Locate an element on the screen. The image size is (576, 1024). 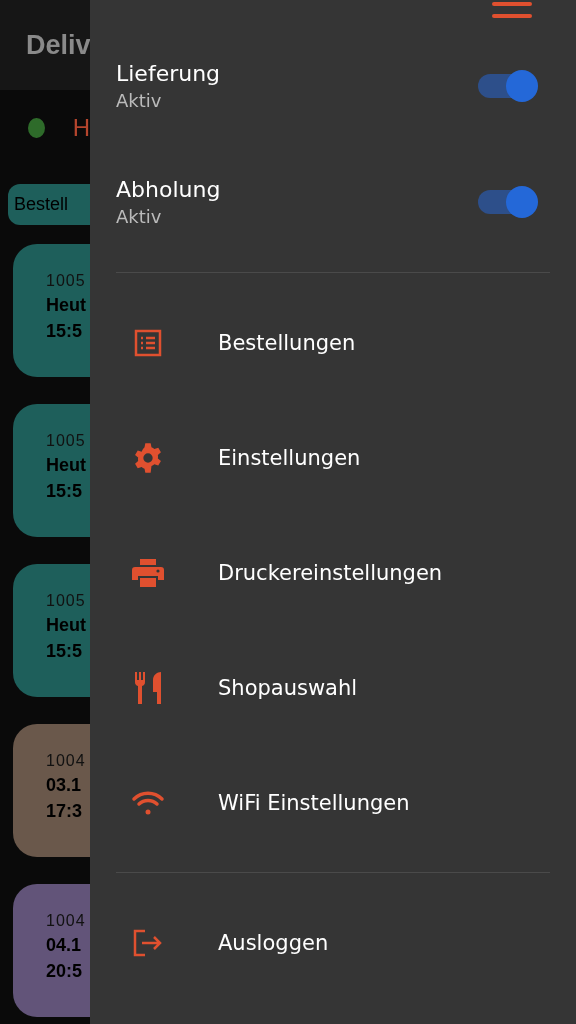
logout-icon is located at coordinates (148, 942).